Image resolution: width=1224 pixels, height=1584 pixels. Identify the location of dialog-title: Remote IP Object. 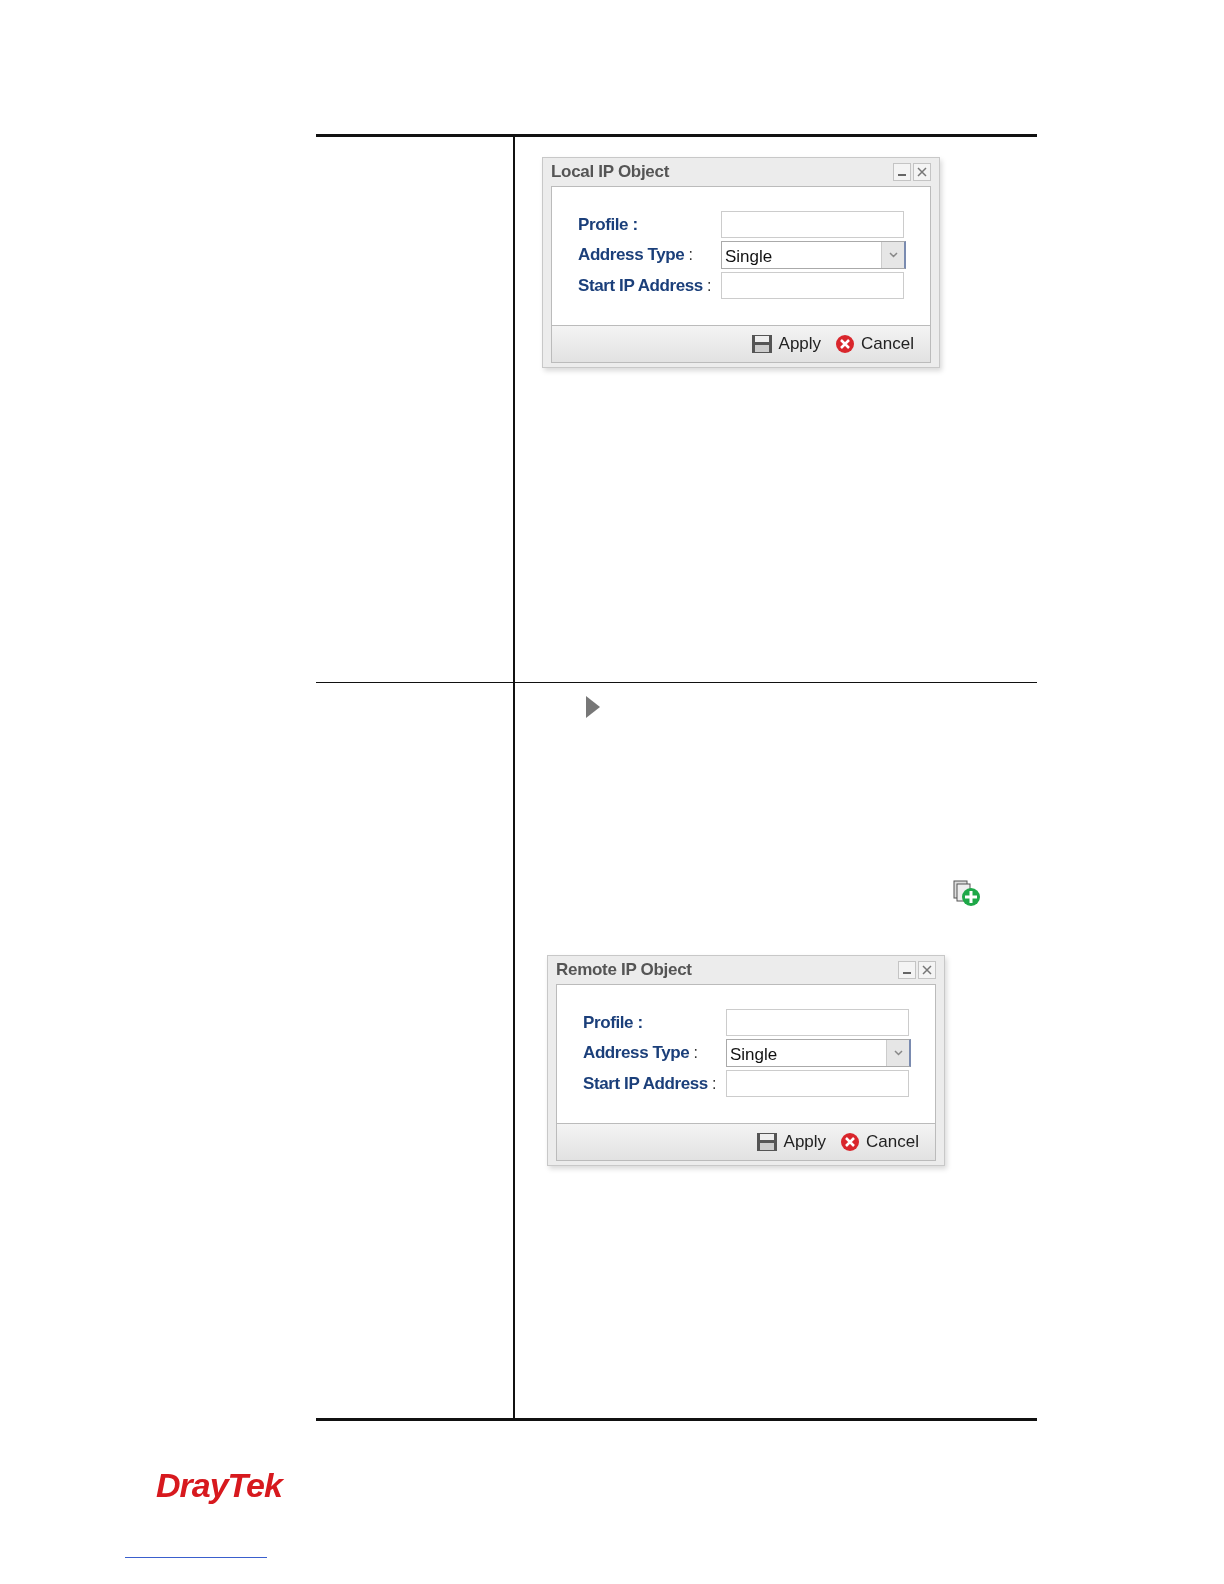
(624, 970).